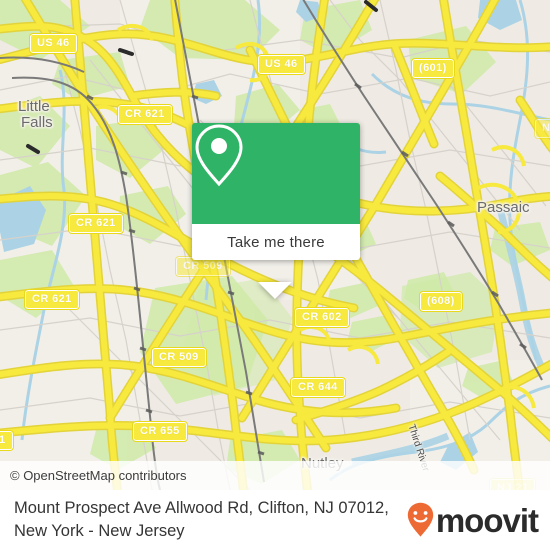 The image size is (550, 550). I want to click on moovit-wordmark: moovit, so click(487, 520).